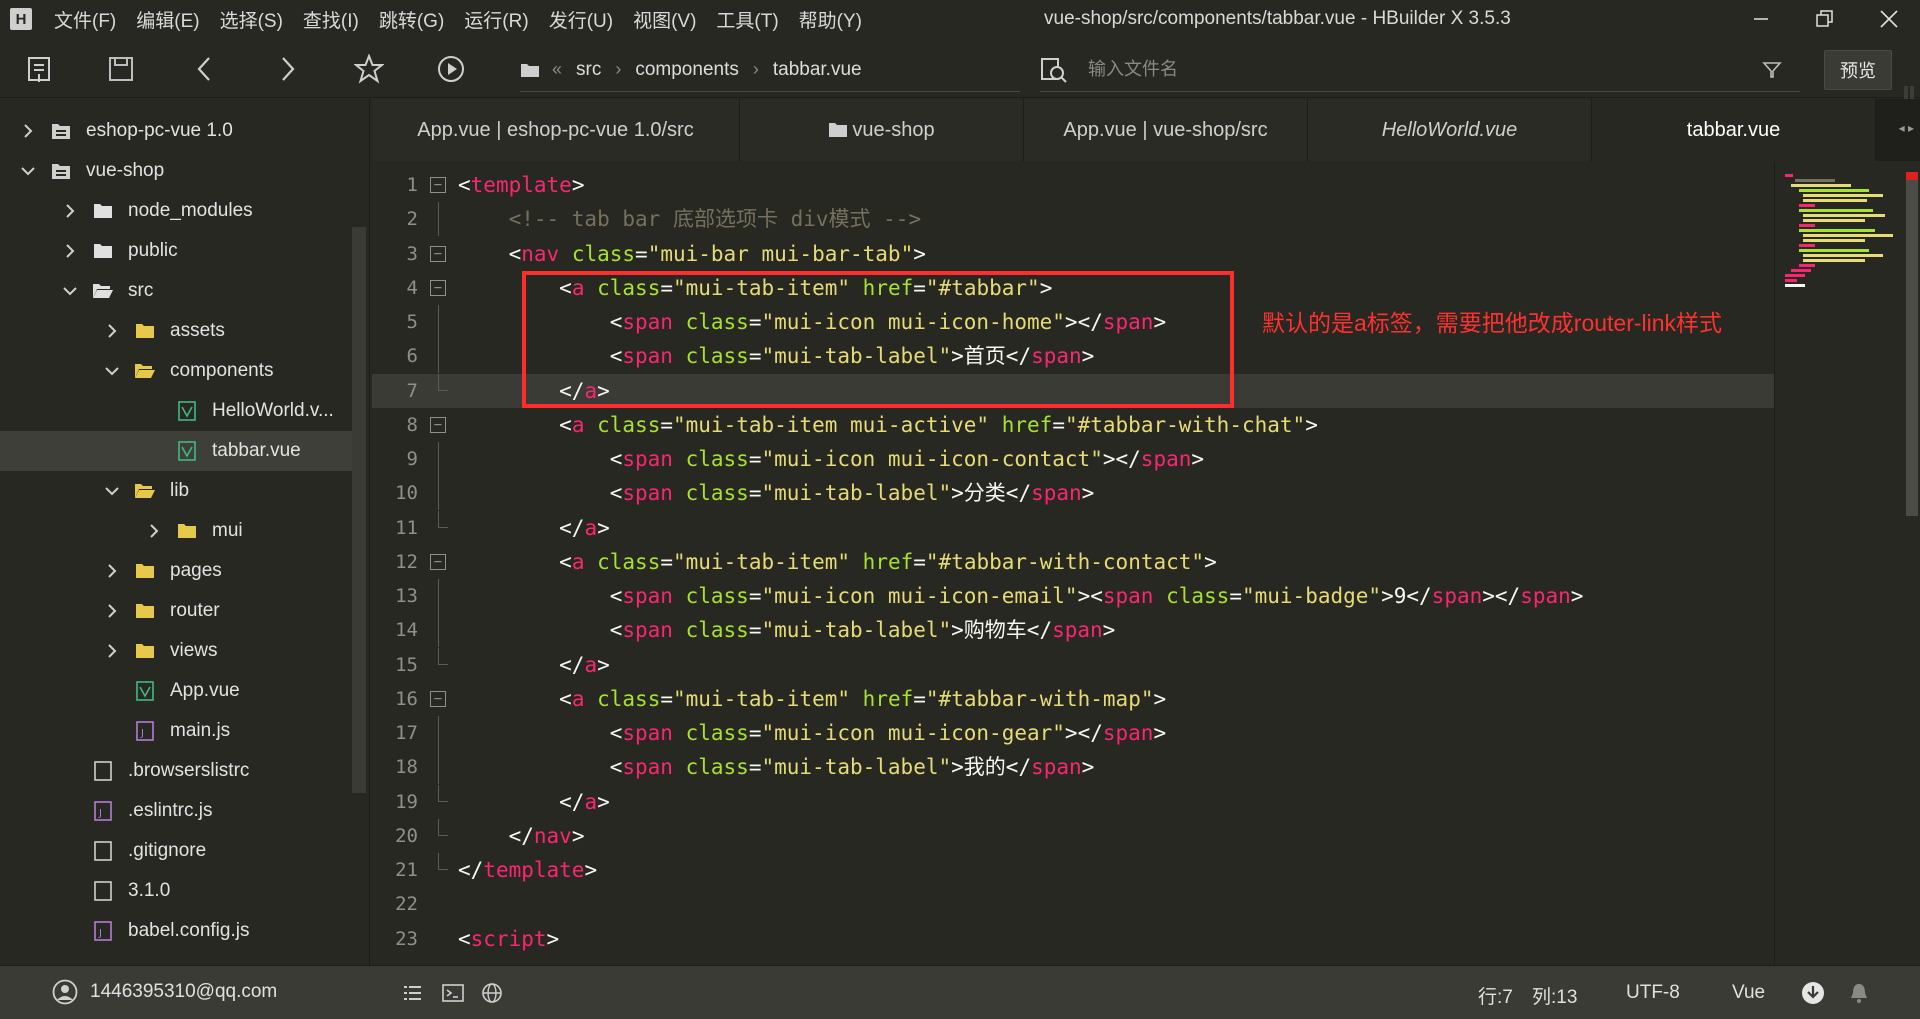 The image size is (1920, 1019). What do you see at coordinates (177, 531) in the screenshot?
I see `tree-item-folder: mui` at bounding box center [177, 531].